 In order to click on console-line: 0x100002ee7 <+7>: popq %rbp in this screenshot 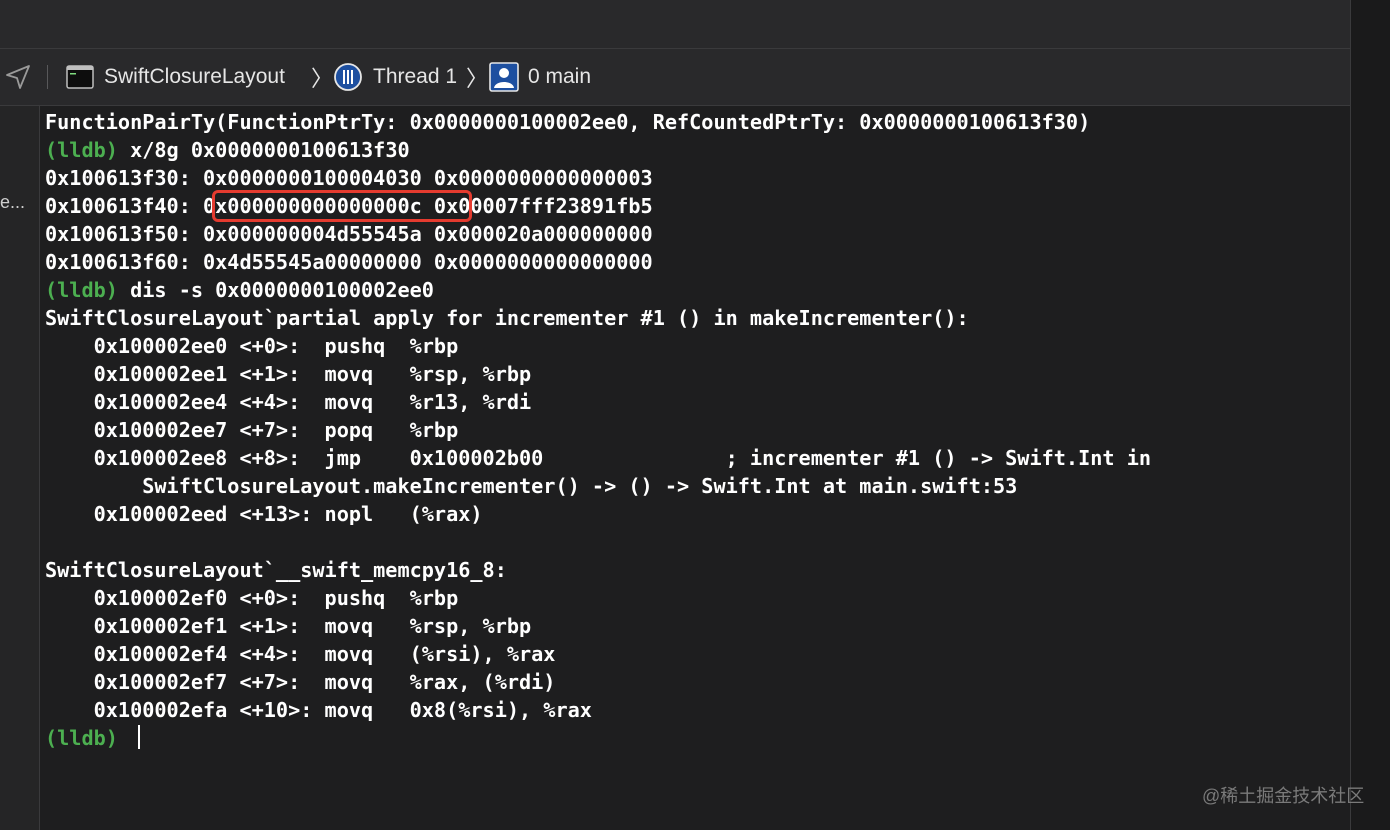, I will do `click(695, 430)`.